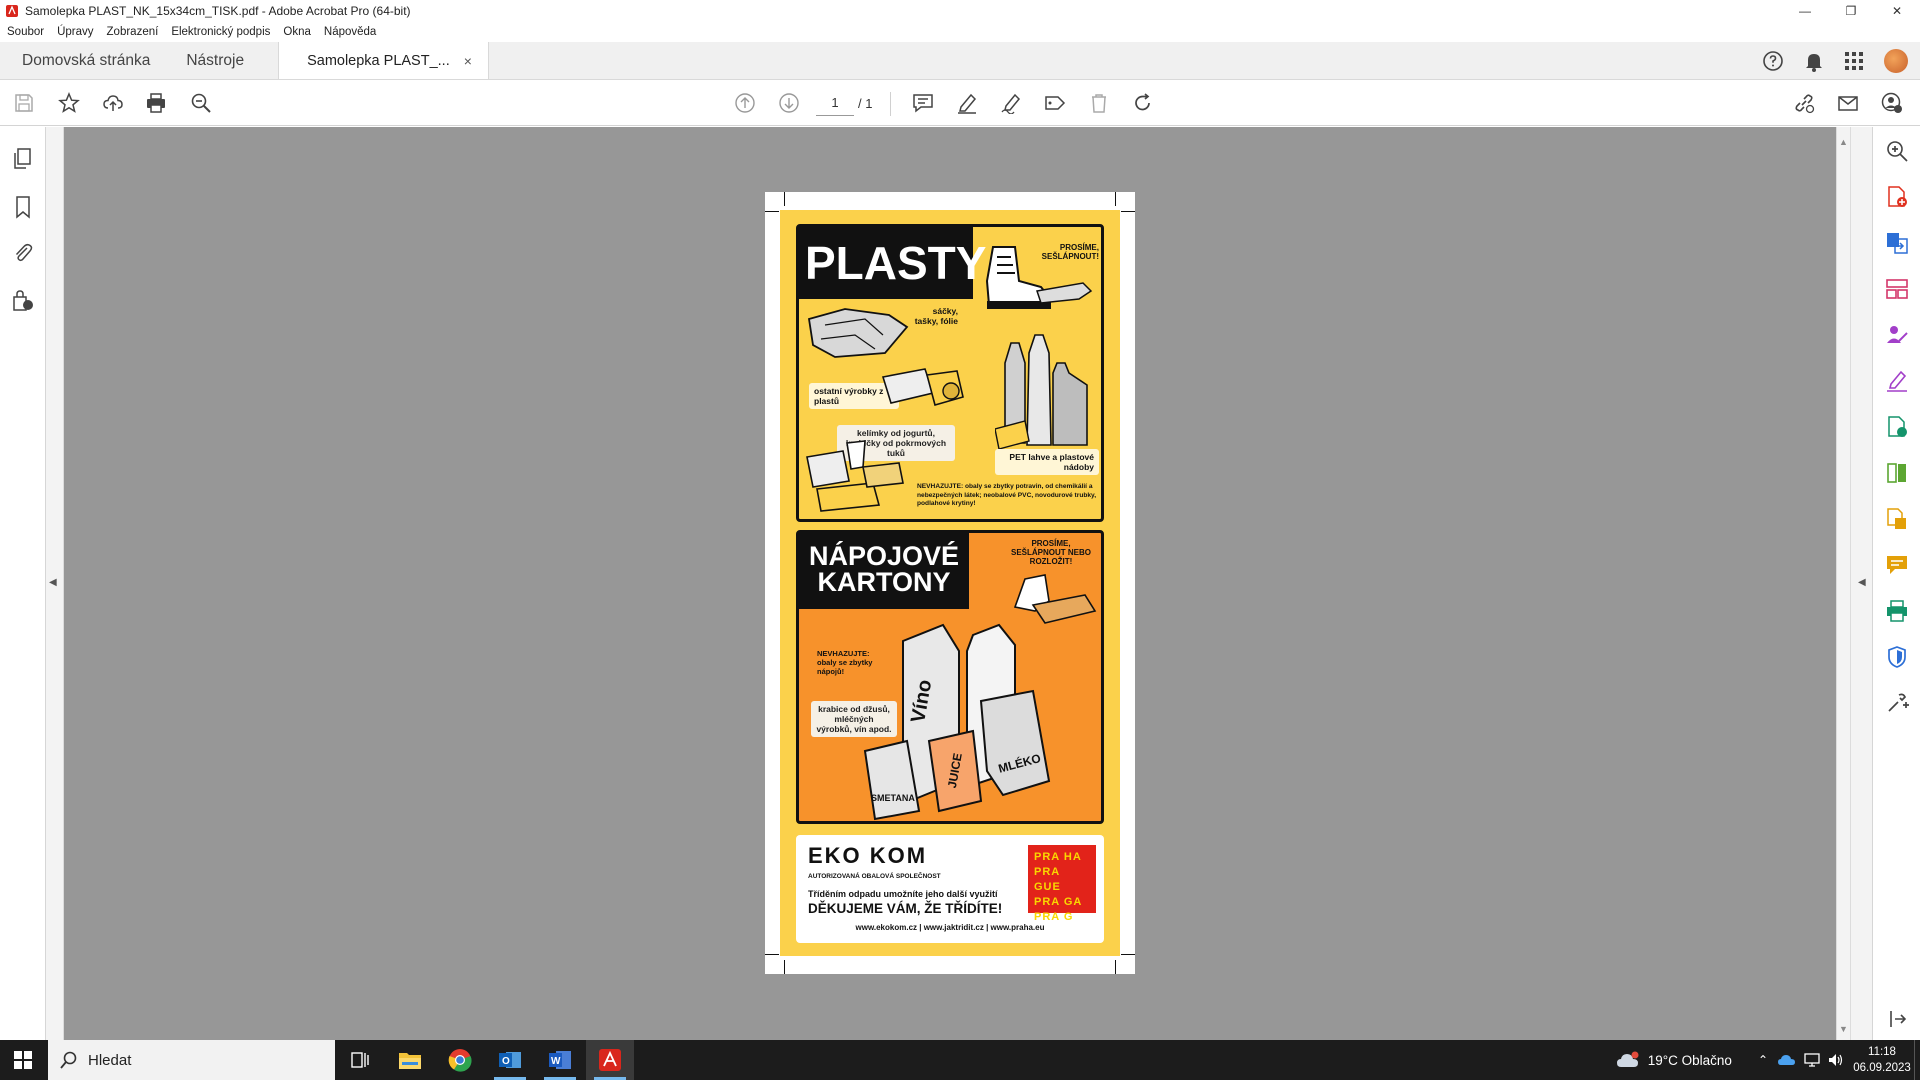 The image size is (1920, 1080). Describe the element at coordinates (1882, 1060) in the screenshot. I see `clock: 11:18 06.09.2023` at that location.